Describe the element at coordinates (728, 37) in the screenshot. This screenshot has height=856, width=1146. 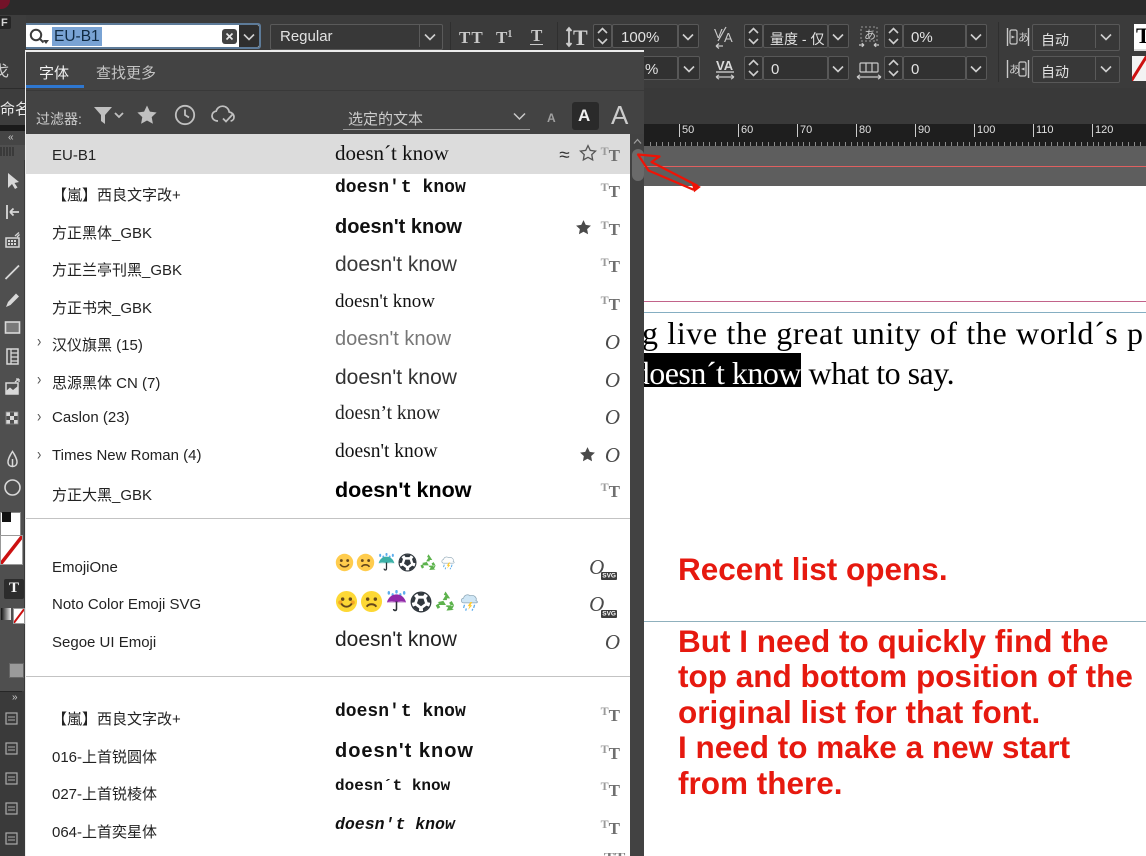
I see `svg-text: A` at that location.